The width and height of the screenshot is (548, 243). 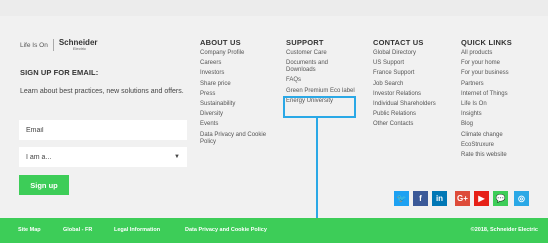 What do you see at coordinates (497, 53) in the screenshot?
I see `quick-link-all-products: All products` at bounding box center [497, 53].